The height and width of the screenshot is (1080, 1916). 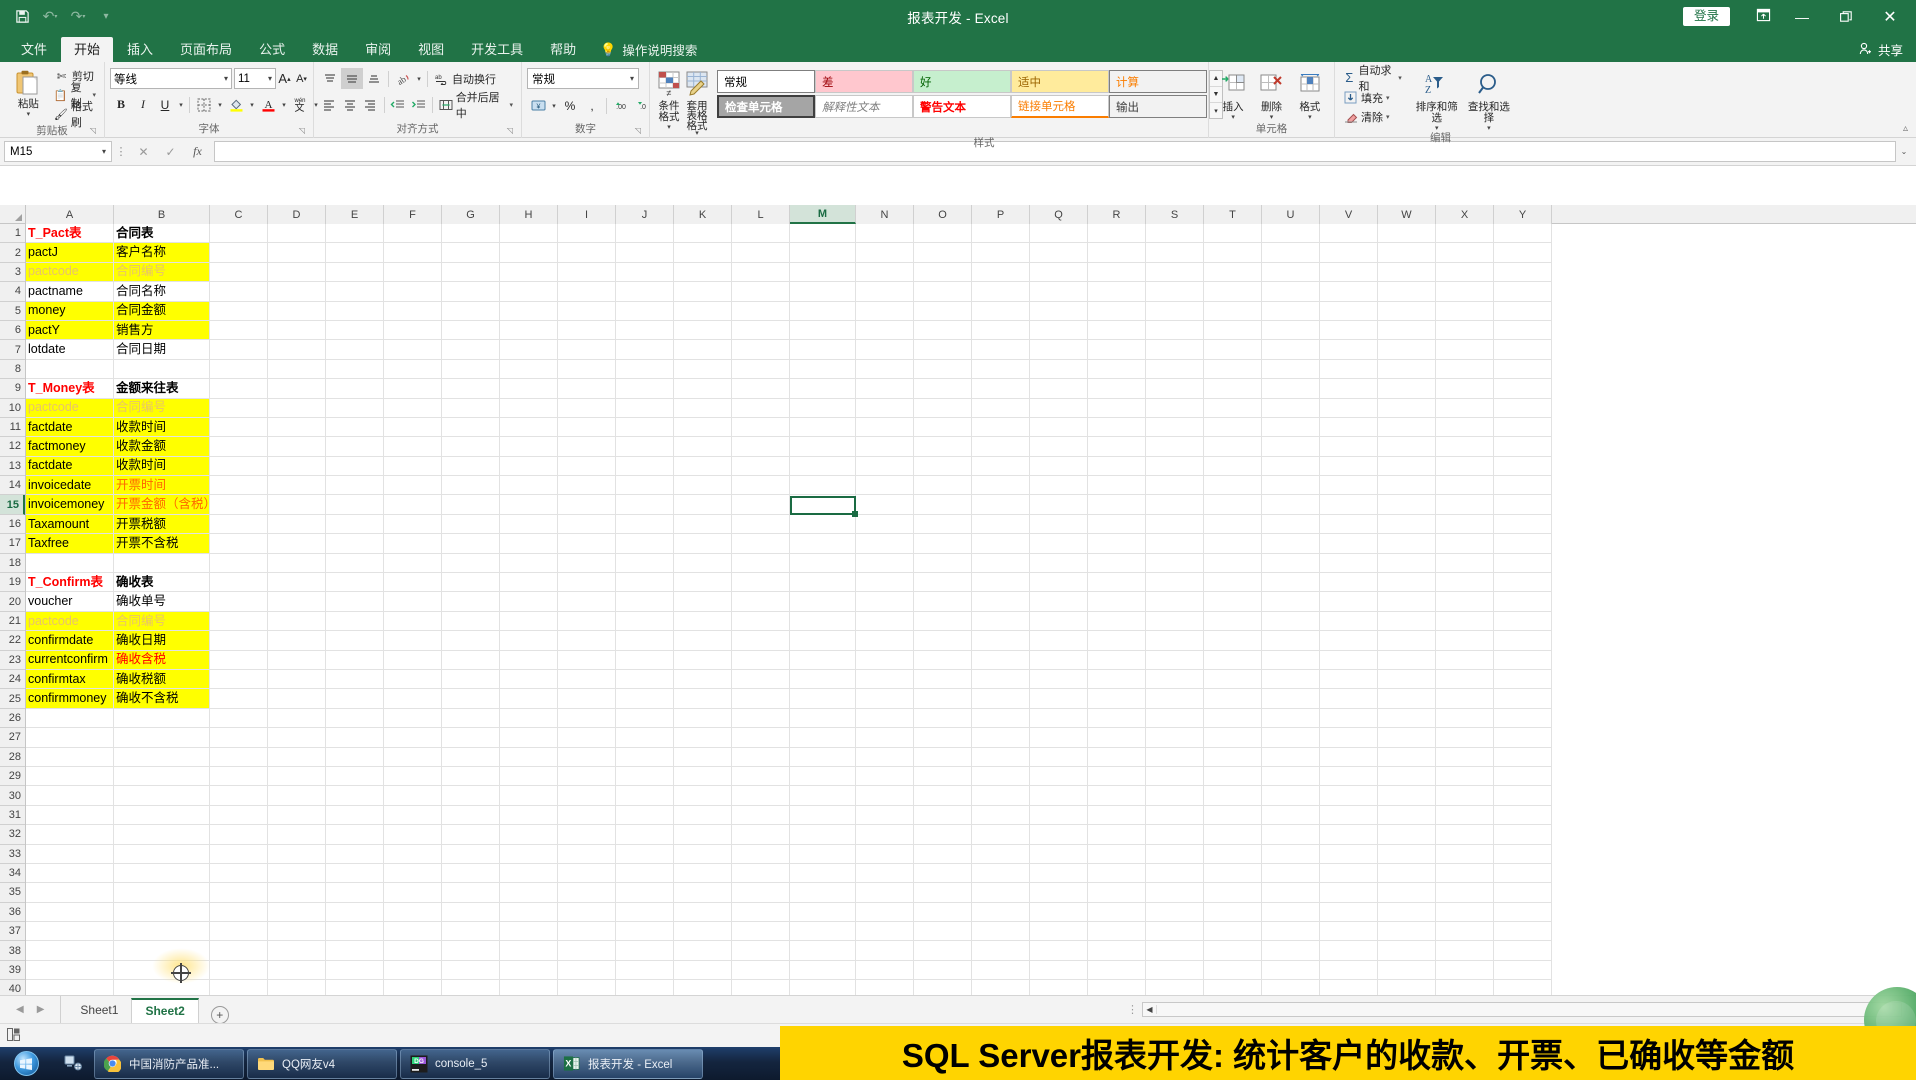 What do you see at coordinates (1233, 94) in the screenshot?
I see `insert-cells-button: 插入 ▾` at bounding box center [1233, 94].